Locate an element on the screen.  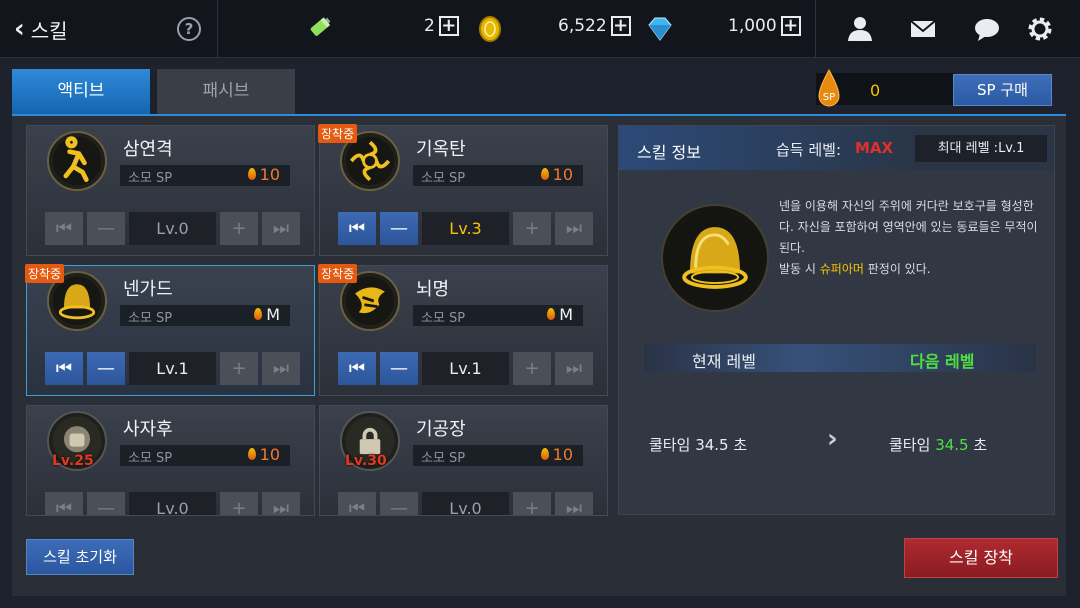
skill-name: 넨가드 is located at coordinates (148, 289).